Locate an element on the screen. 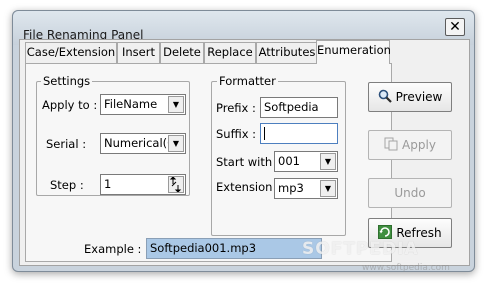 Image resolution: width=493 pixels, height=292 pixels. settings-legend: Settings is located at coordinates (67, 81).